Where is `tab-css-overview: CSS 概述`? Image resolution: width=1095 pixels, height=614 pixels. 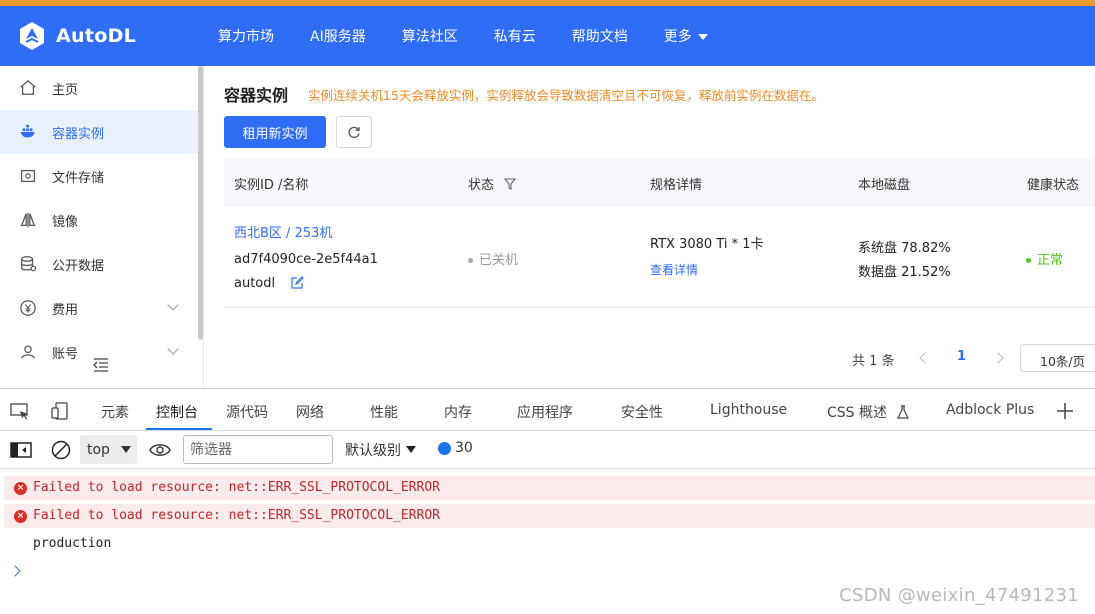
tab-css-overview: CSS 概述 is located at coordinates (868, 412).